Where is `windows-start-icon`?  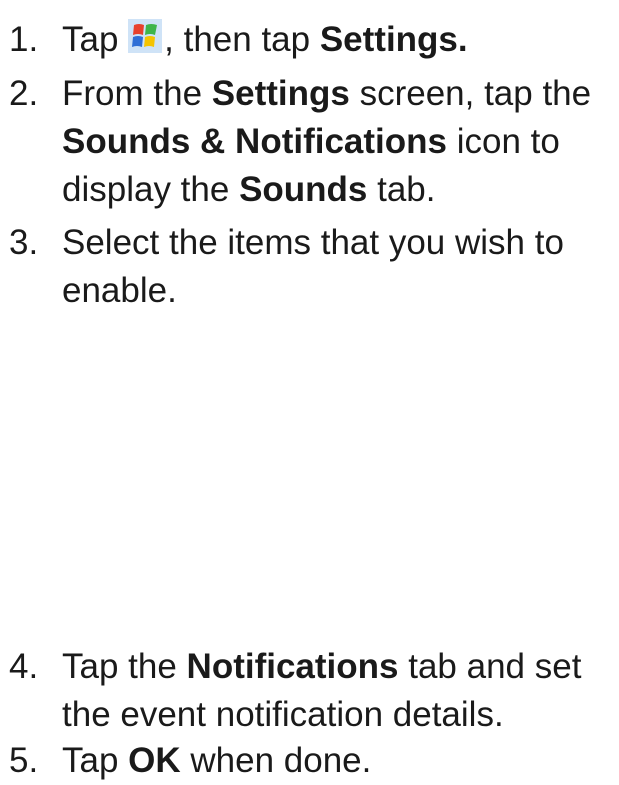
windows-start-icon is located at coordinates (145, 35).